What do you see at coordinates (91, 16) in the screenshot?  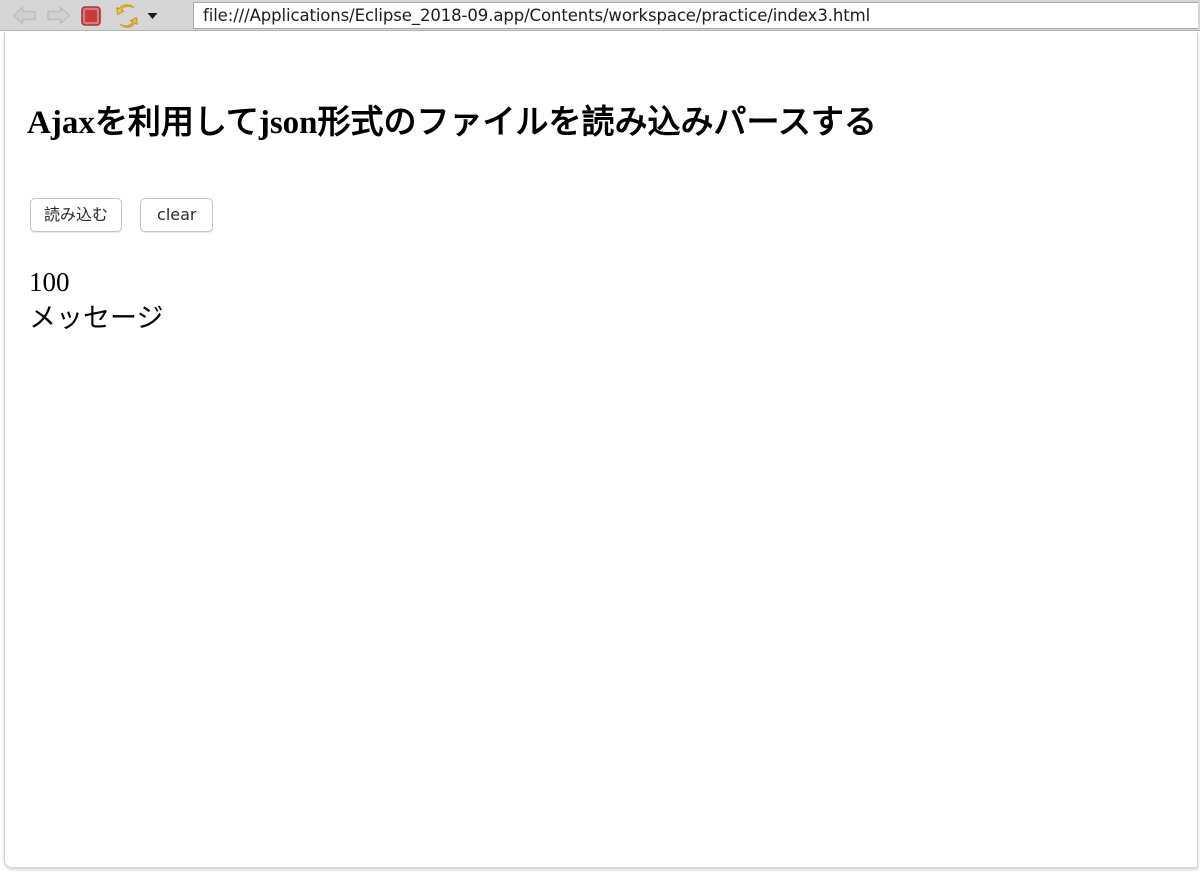 I see `stop-icon` at bounding box center [91, 16].